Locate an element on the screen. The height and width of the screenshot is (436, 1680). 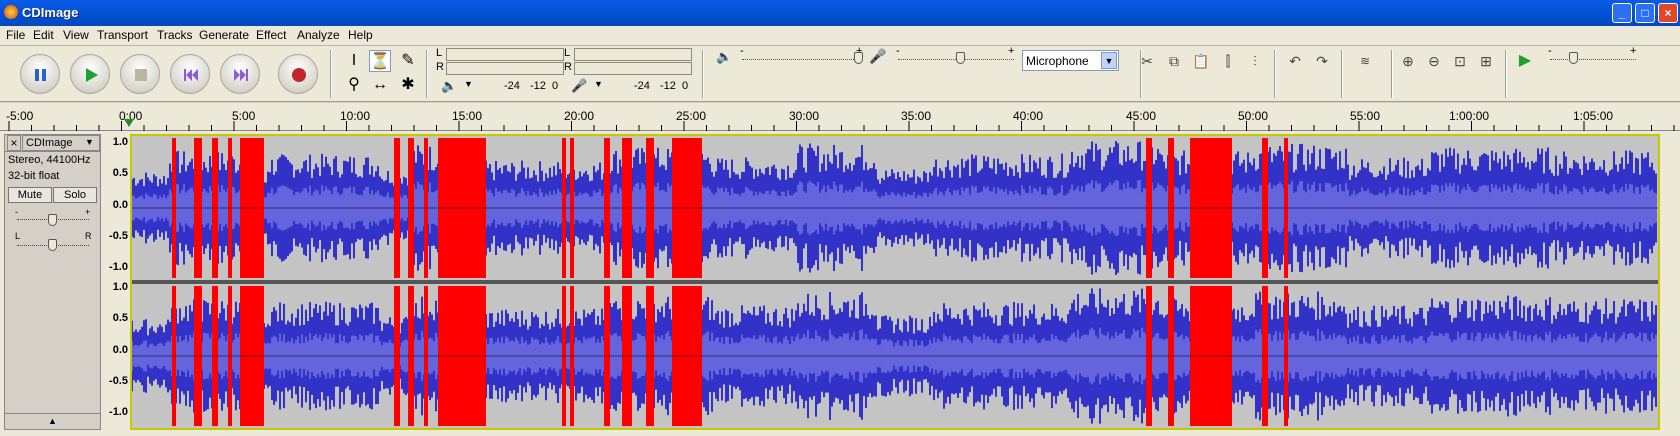
input-volume-thumb is located at coordinates (960, 58).